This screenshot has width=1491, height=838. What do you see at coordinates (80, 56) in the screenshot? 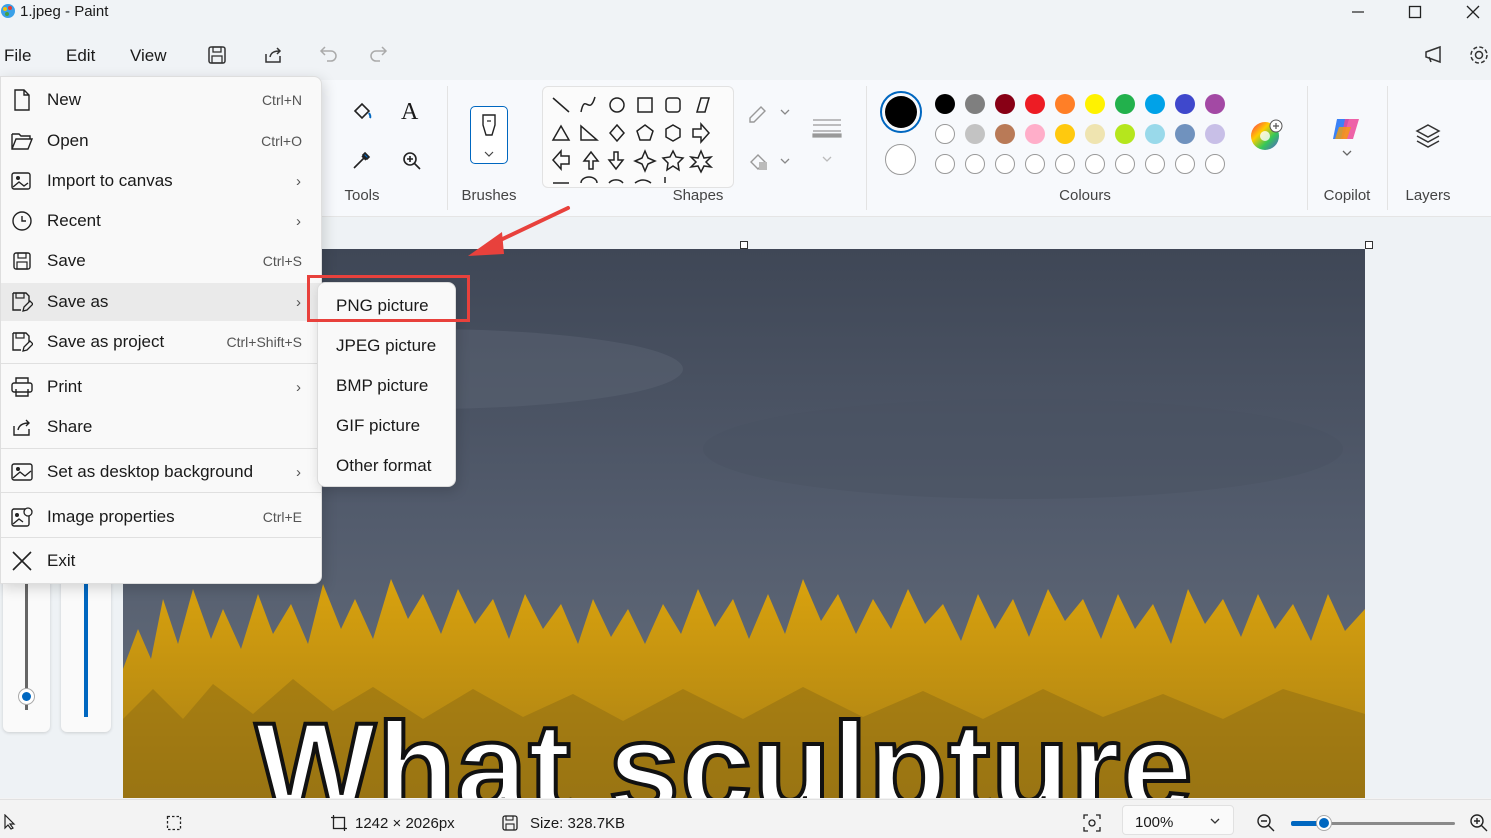
I see `menu-edit: Edit` at bounding box center [80, 56].